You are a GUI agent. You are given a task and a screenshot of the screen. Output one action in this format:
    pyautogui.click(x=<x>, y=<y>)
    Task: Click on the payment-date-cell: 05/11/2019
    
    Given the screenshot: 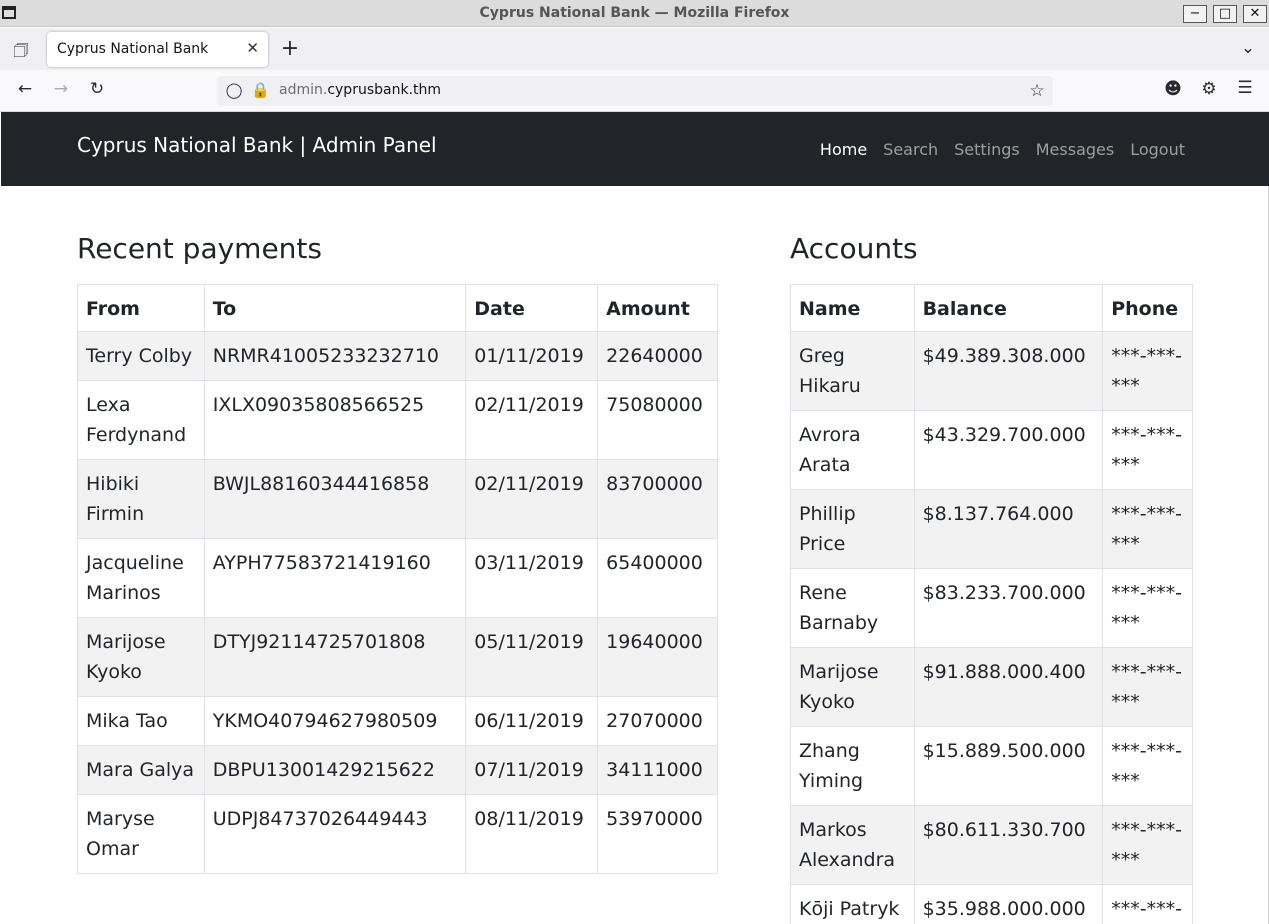 What is the action you would take?
    pyautogui.click(x=532, y=657)
    